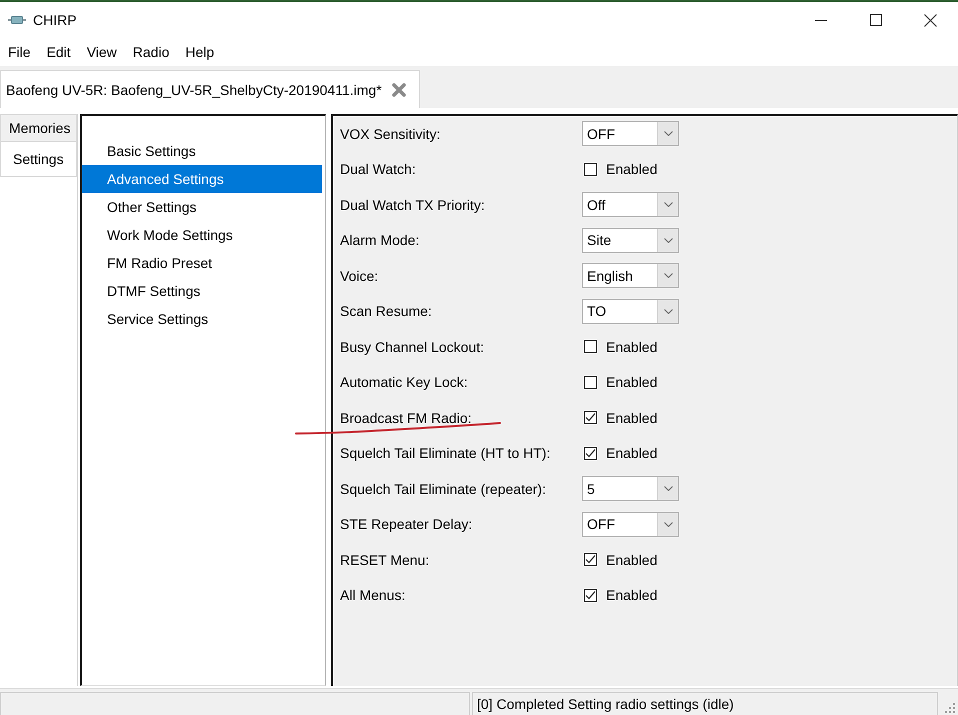 Image resolution: width=958 pixels, height=715 pixels. I want to click on settings-group-item: Advanced Settings, so click(202, 179).